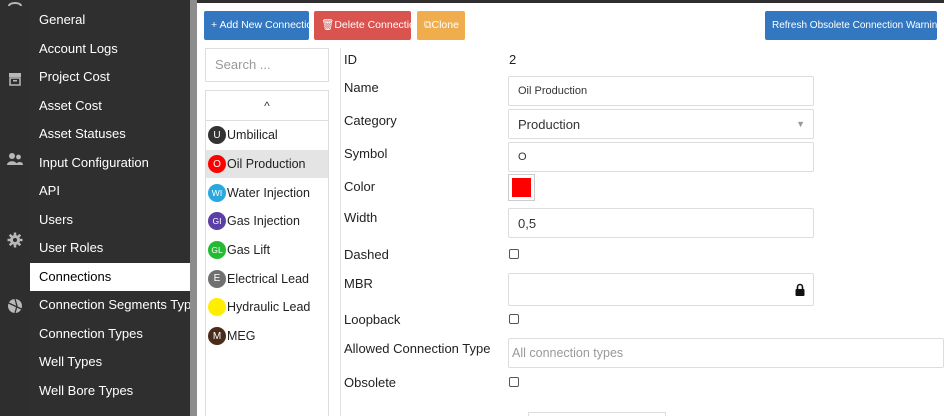 Image resolution: width=944 pixels, height=416 pixels. I want to click on color-swatch, so click(521, 187).